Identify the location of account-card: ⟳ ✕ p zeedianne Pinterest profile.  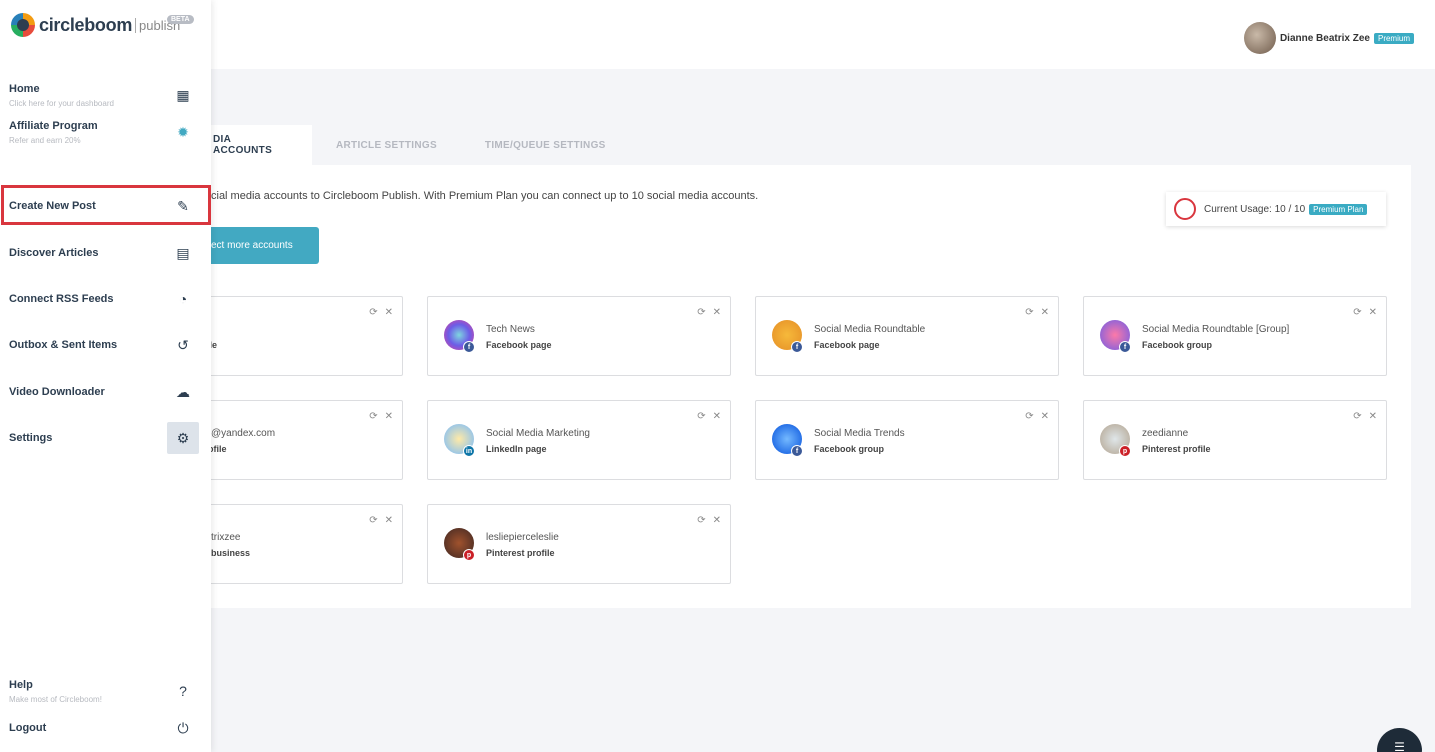
(1235, 440).